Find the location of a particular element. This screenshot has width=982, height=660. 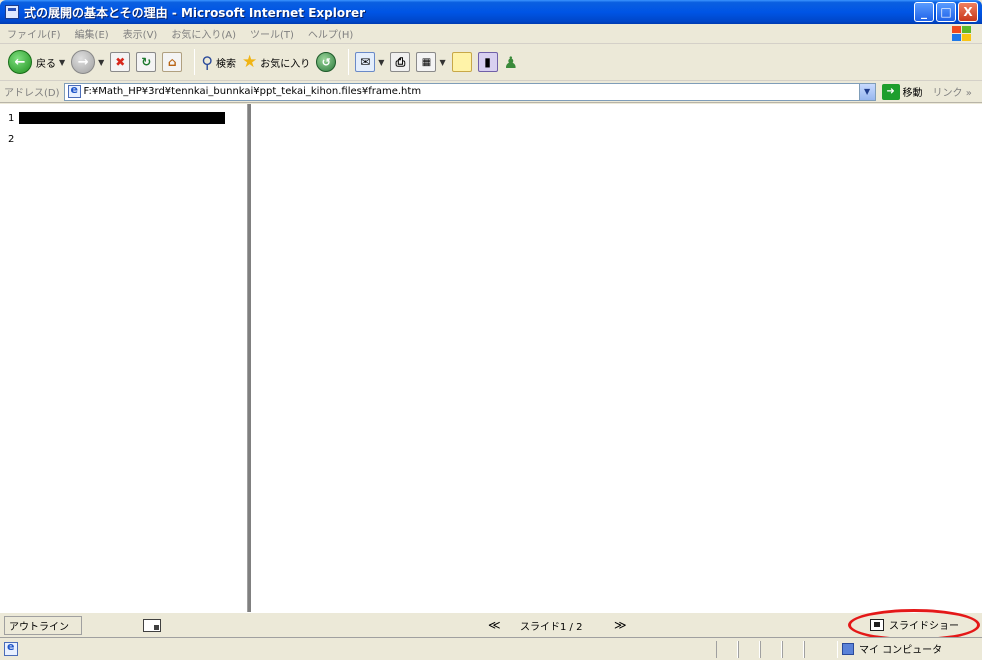

slide-counter: スライド1 / 2 is located at coordinates (551, 627).